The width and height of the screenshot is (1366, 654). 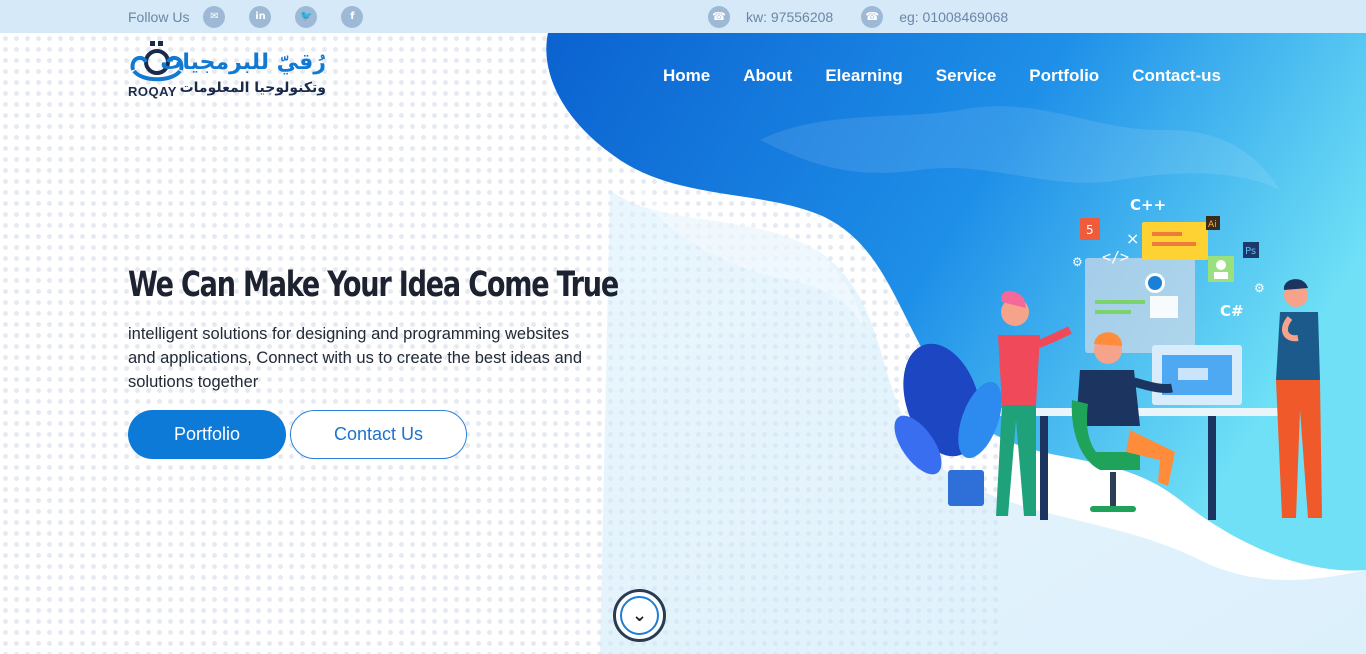 What do you see at coordinates (152, 91) in the screenshot?
I see `logo-english-text: ROQAY` at bounding box center [152, 91].